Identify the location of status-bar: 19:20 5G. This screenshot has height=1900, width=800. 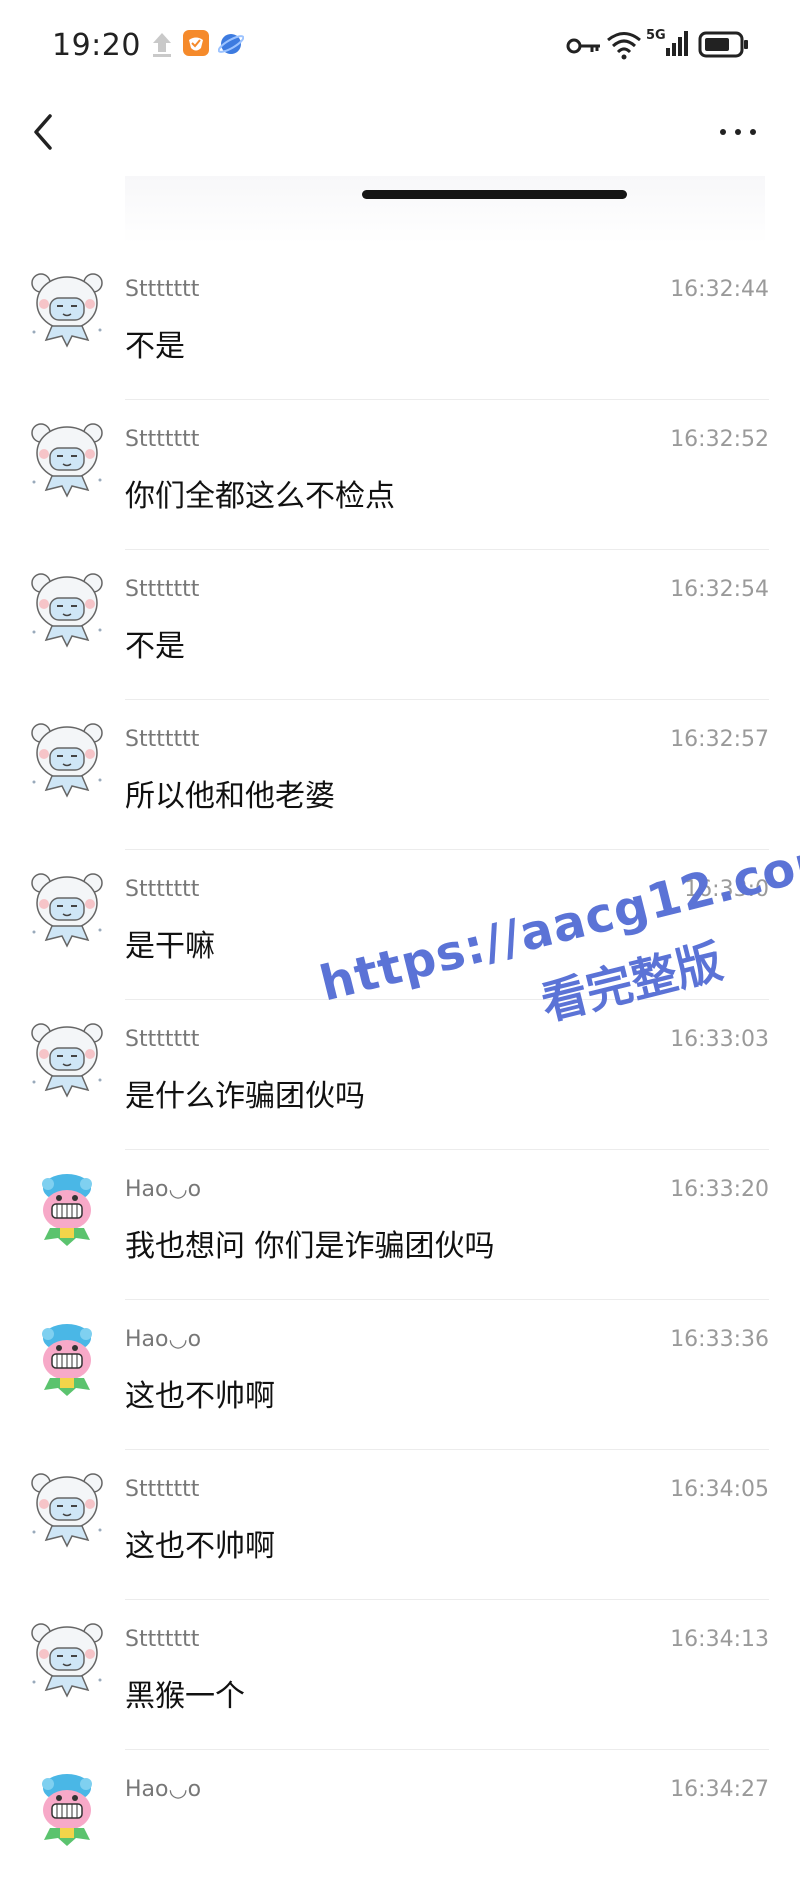
(400, 46).